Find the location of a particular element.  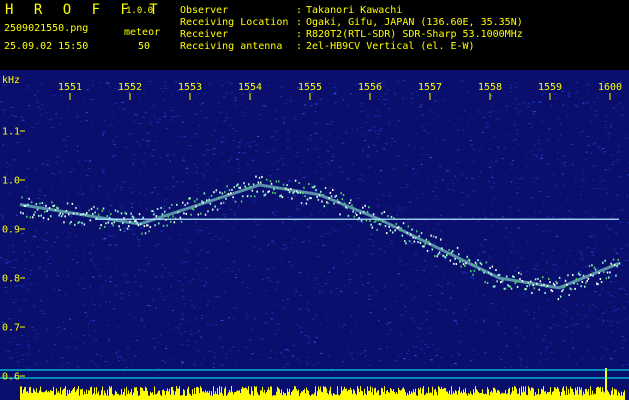

x-tick-label: 1551 is located at coordinates (70, 87).